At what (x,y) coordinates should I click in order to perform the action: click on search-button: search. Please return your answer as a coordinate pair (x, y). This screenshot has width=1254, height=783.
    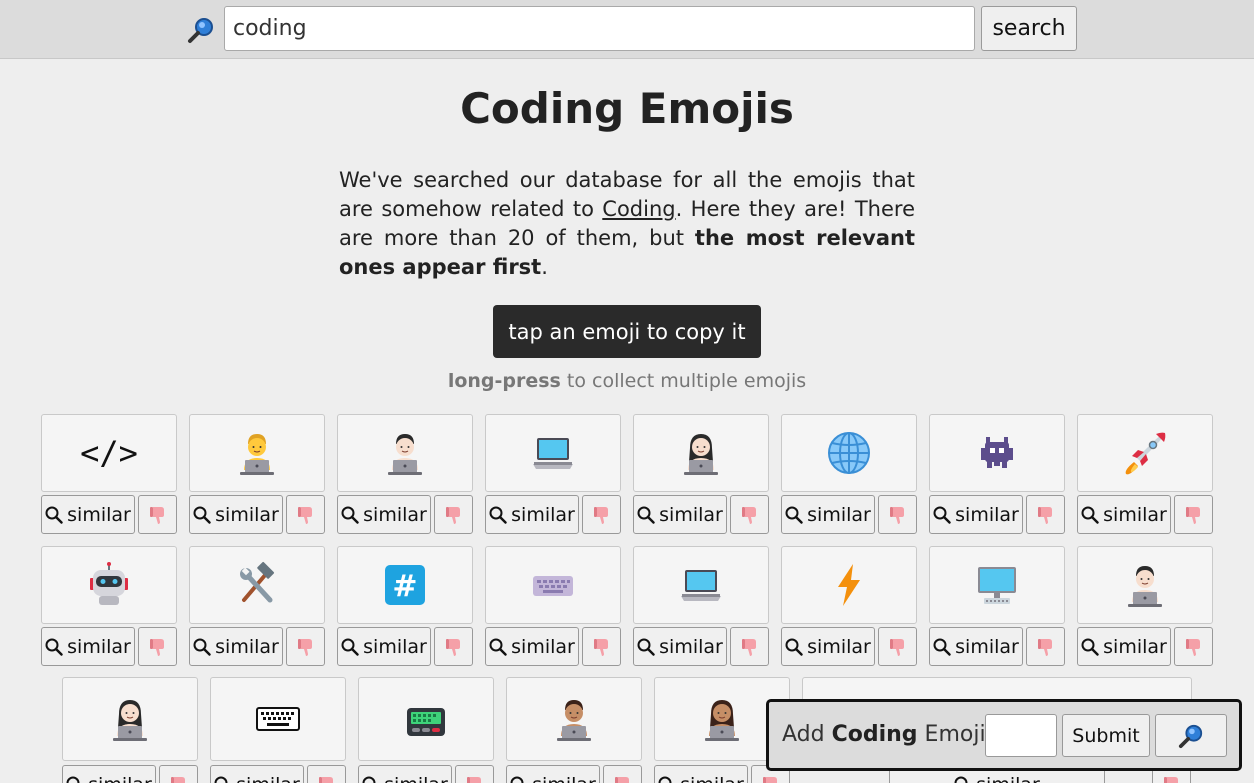
    Looking at the image, I should click on (1029, 28).